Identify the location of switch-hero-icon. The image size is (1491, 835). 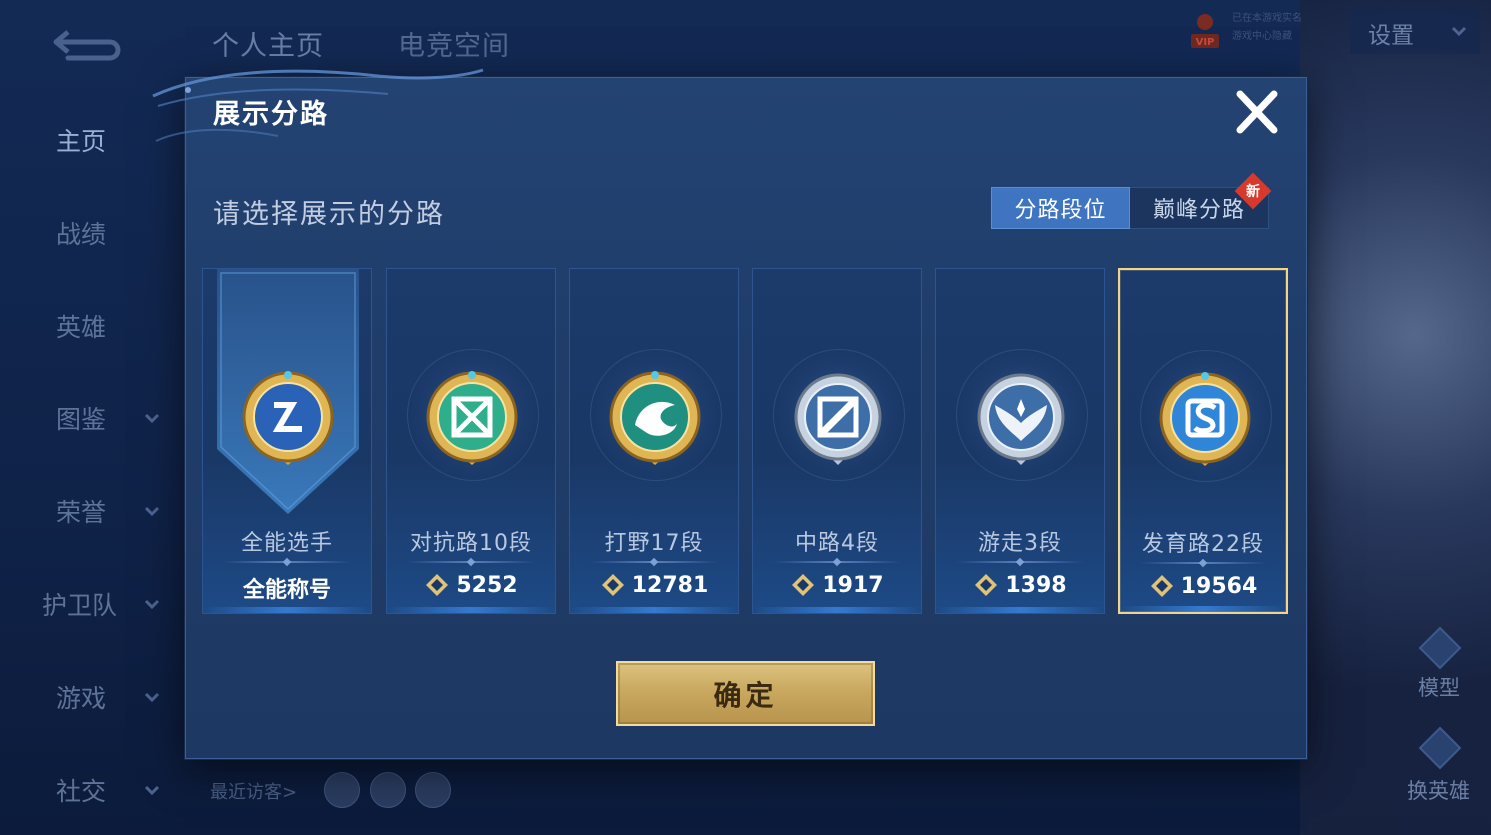
(1440, 748).